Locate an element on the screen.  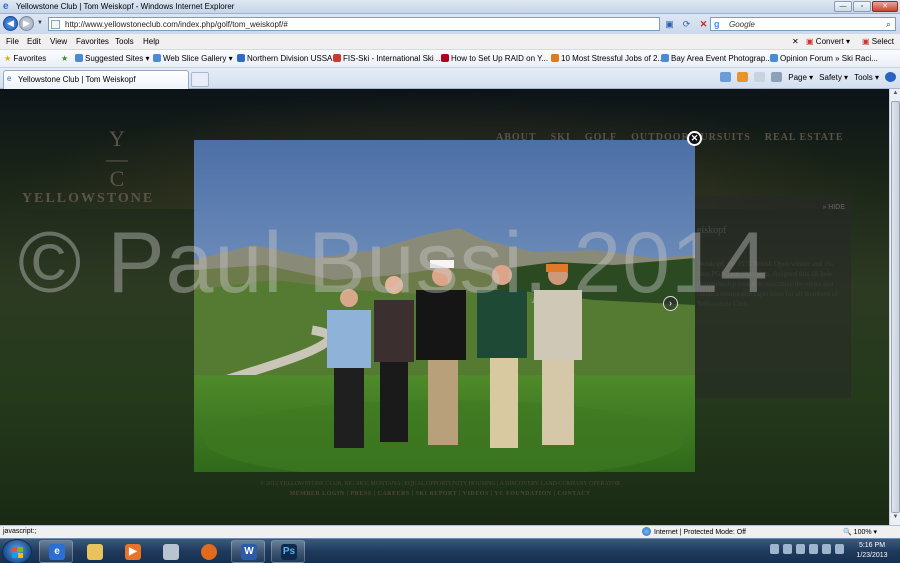
favorite-link-ussa: Northern Division USSA is located at coordinates (284, 58).